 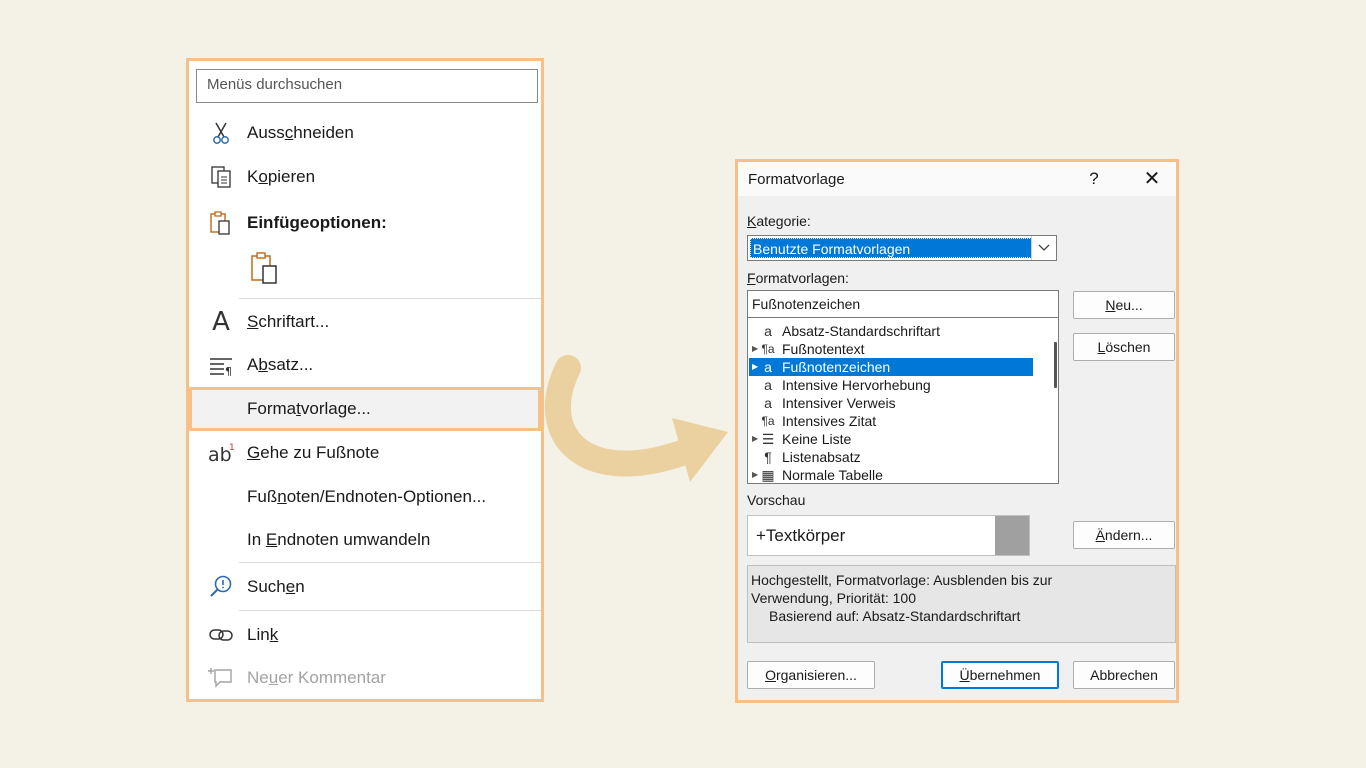 I want to click on list-item: ▶ ☰ Keine Liste, so click(x=891, y=439).